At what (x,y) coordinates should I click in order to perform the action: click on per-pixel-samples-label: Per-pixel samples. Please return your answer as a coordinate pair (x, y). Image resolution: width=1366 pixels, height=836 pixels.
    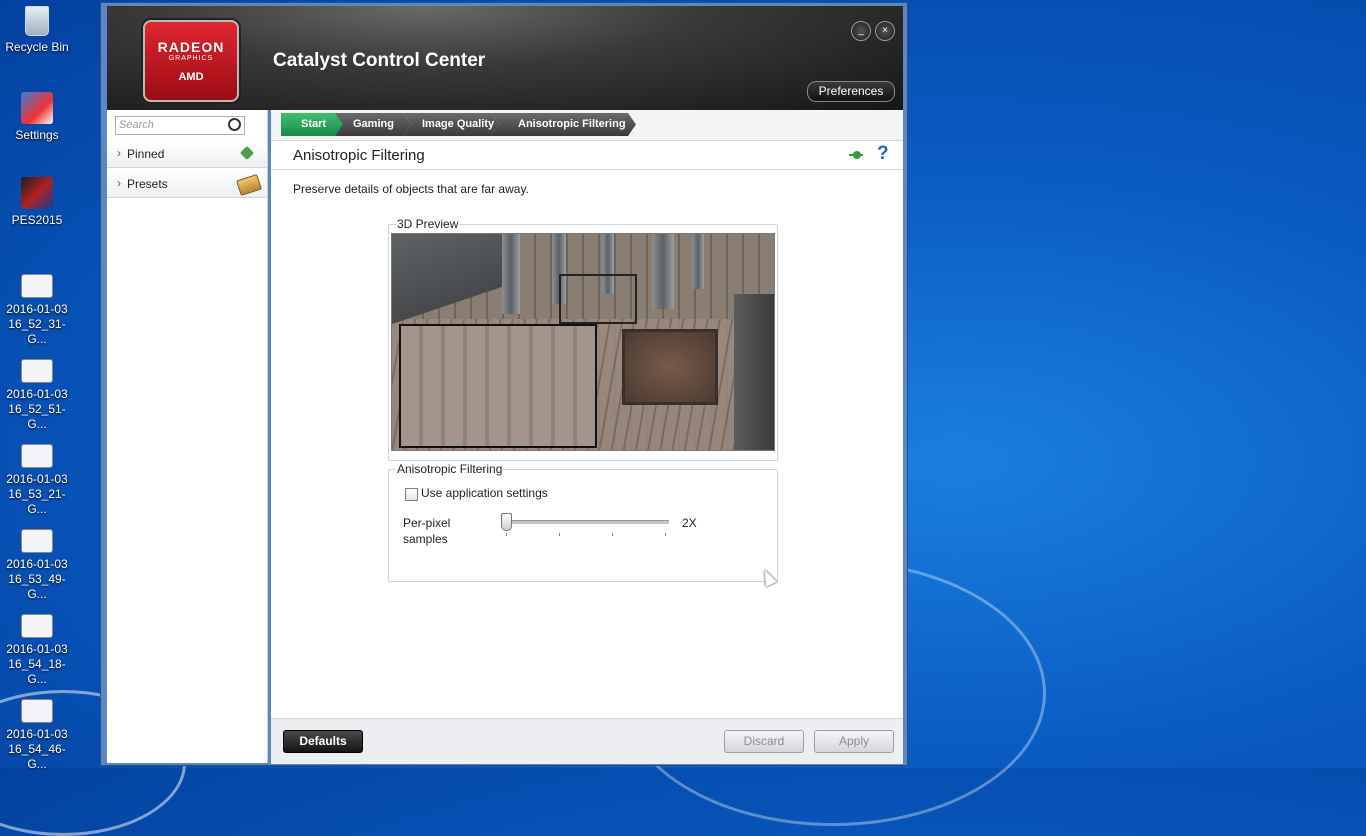
    Looking at the image, I should click on (427, 531).